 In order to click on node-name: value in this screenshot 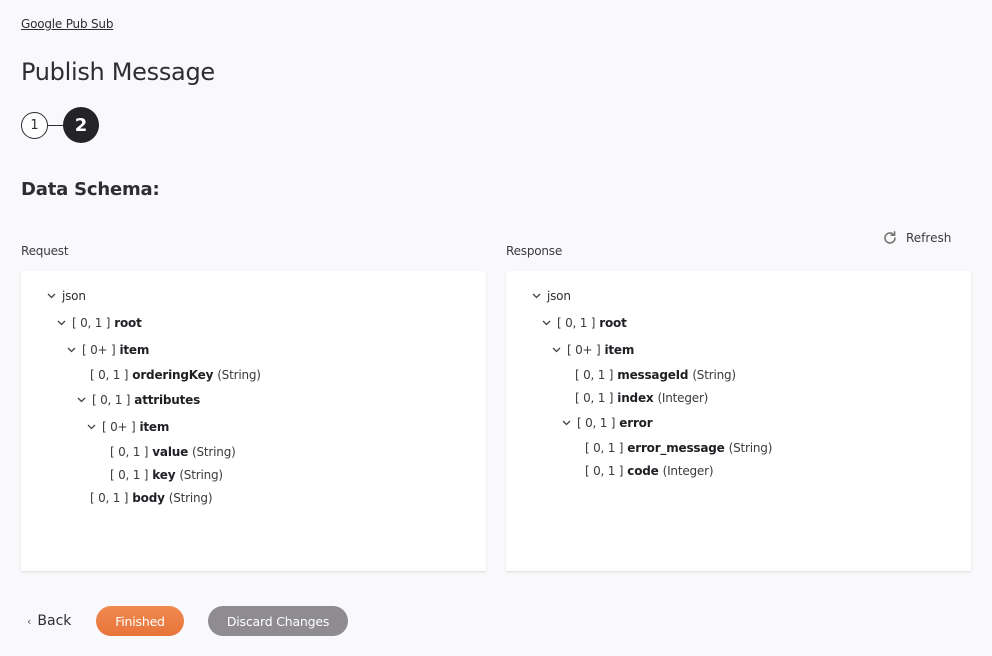, I will do `click(170, 452)`.